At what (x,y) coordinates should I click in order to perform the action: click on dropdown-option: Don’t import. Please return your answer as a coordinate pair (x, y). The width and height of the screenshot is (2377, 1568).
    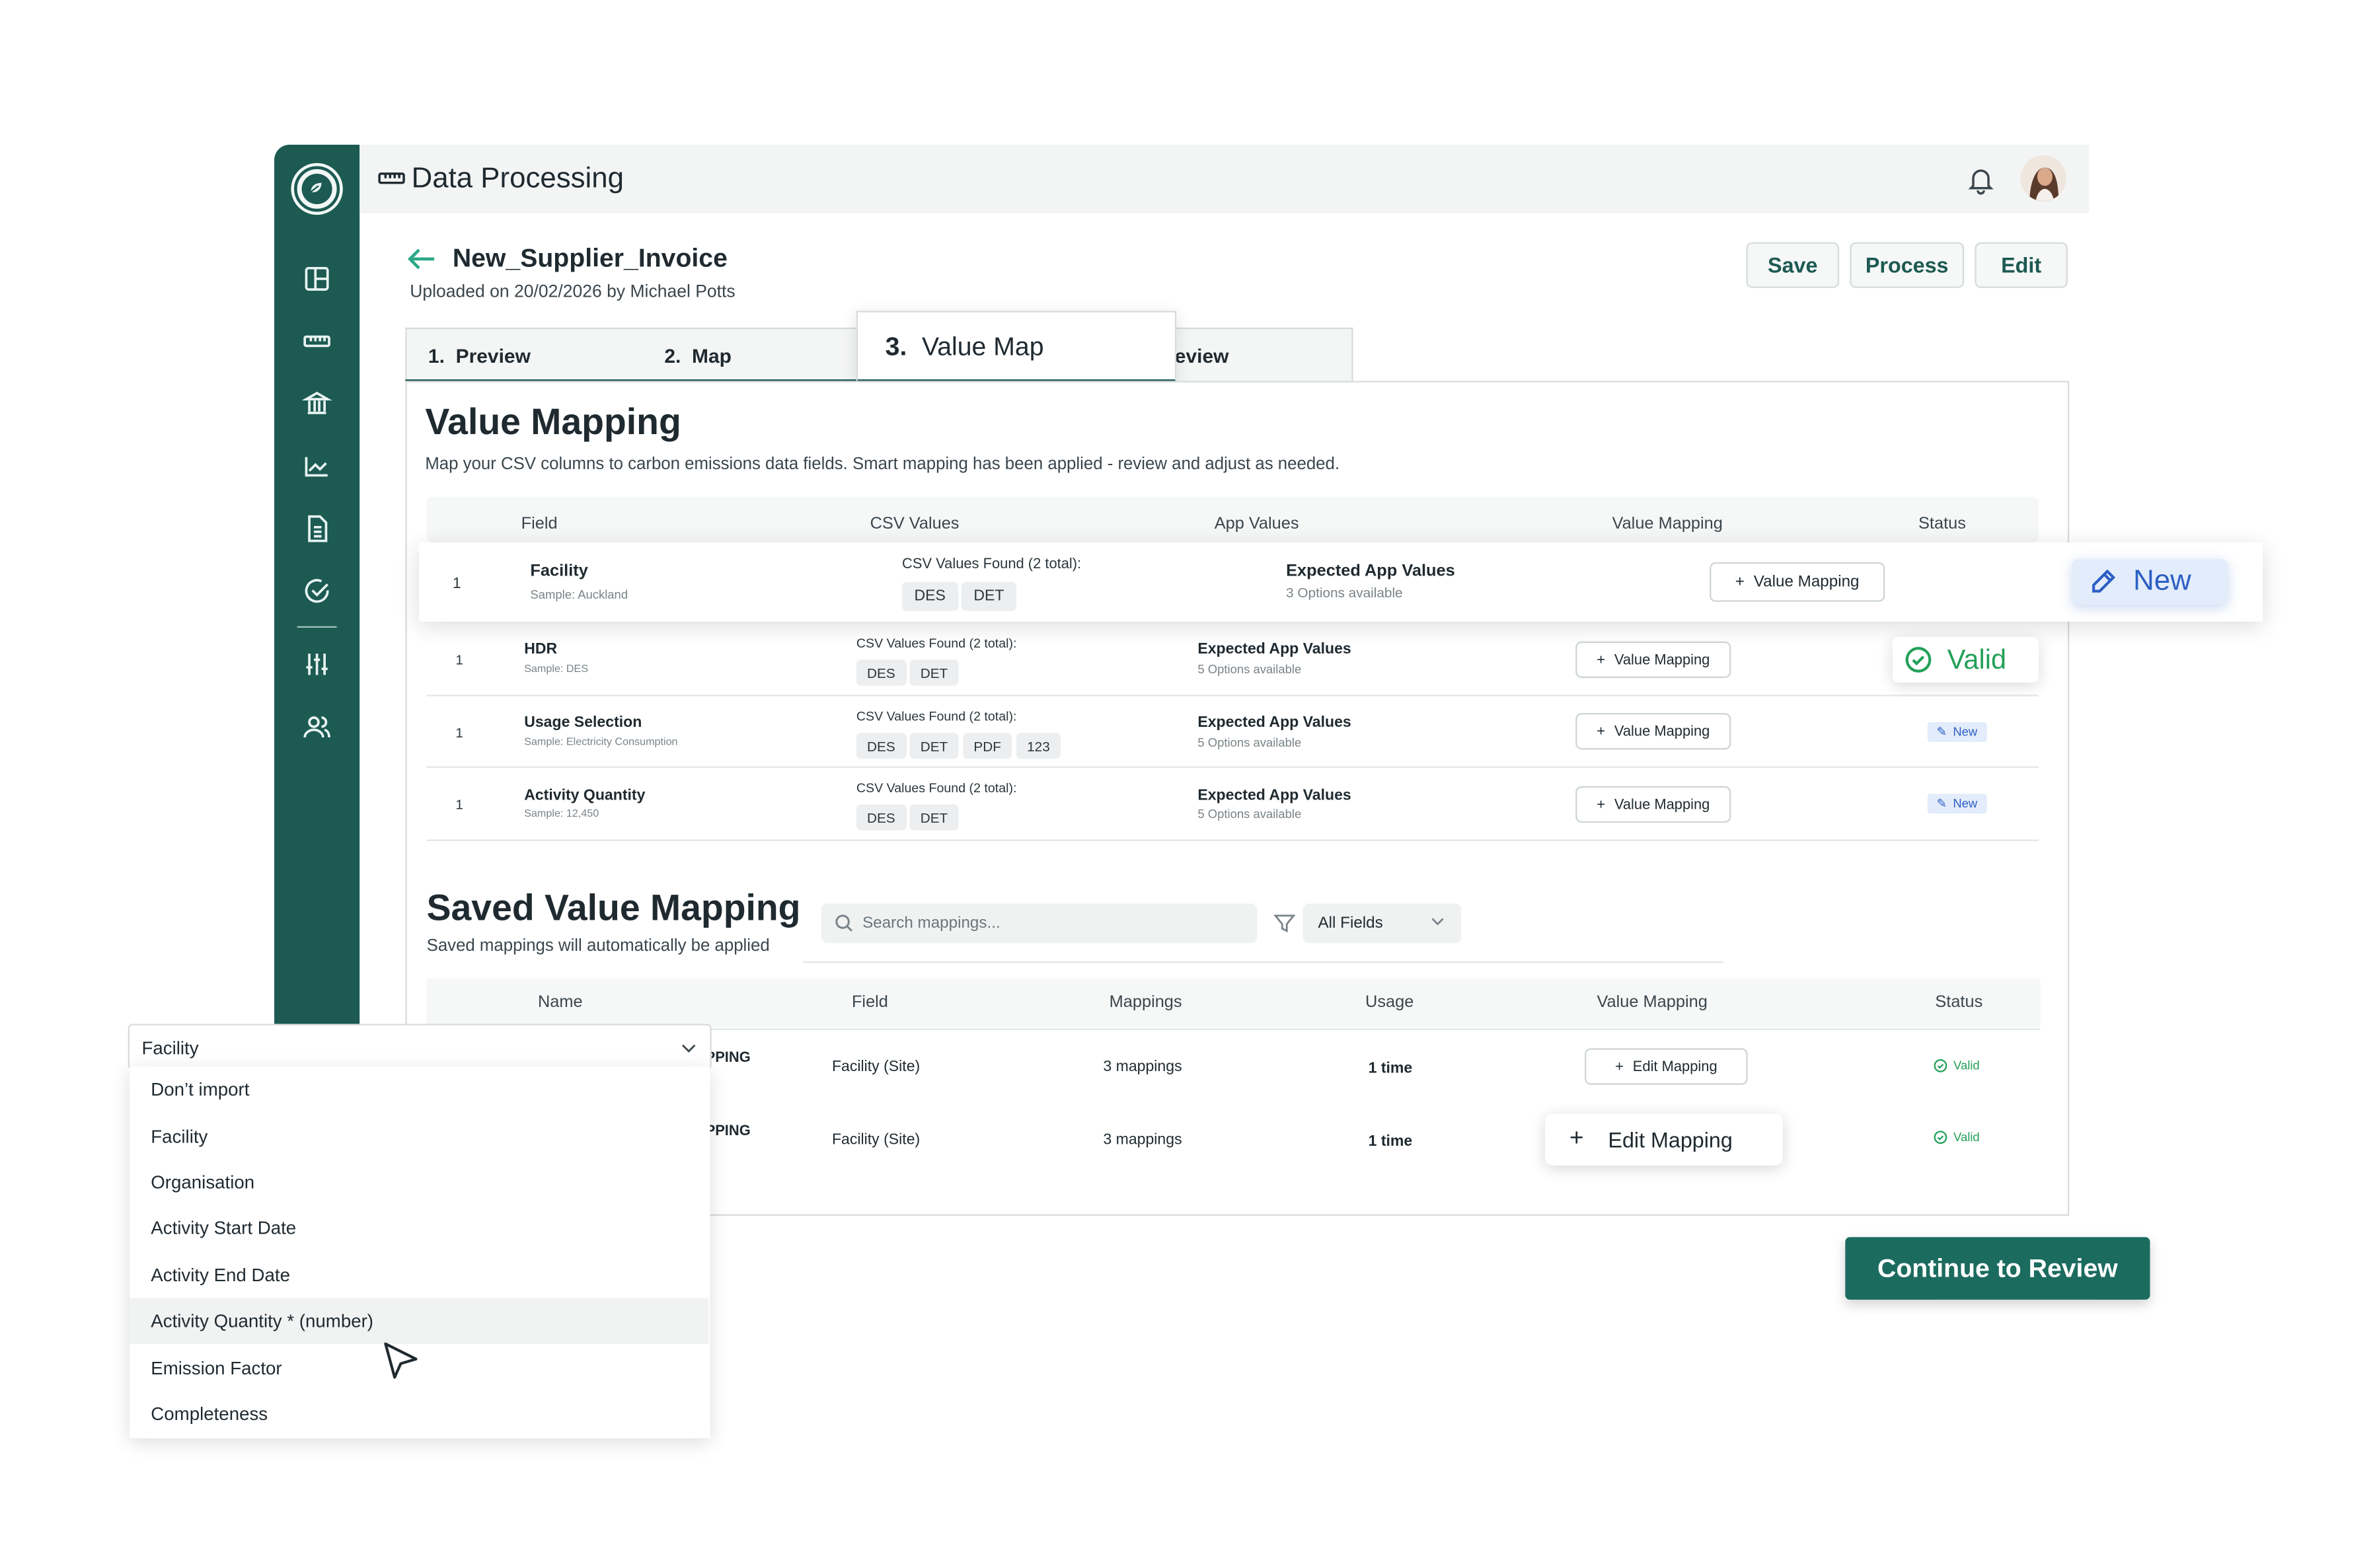
    Looking at the image, I should click on (419, 1089).